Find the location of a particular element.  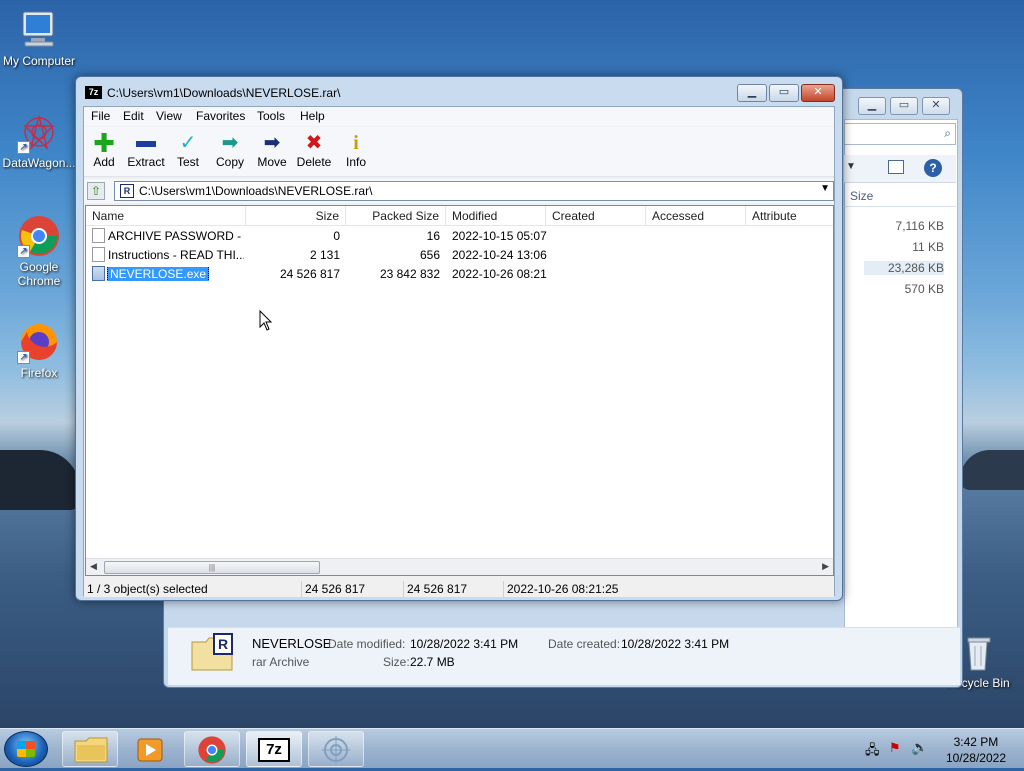

move-button: ➡ Move is located at coordinates (272, 150).